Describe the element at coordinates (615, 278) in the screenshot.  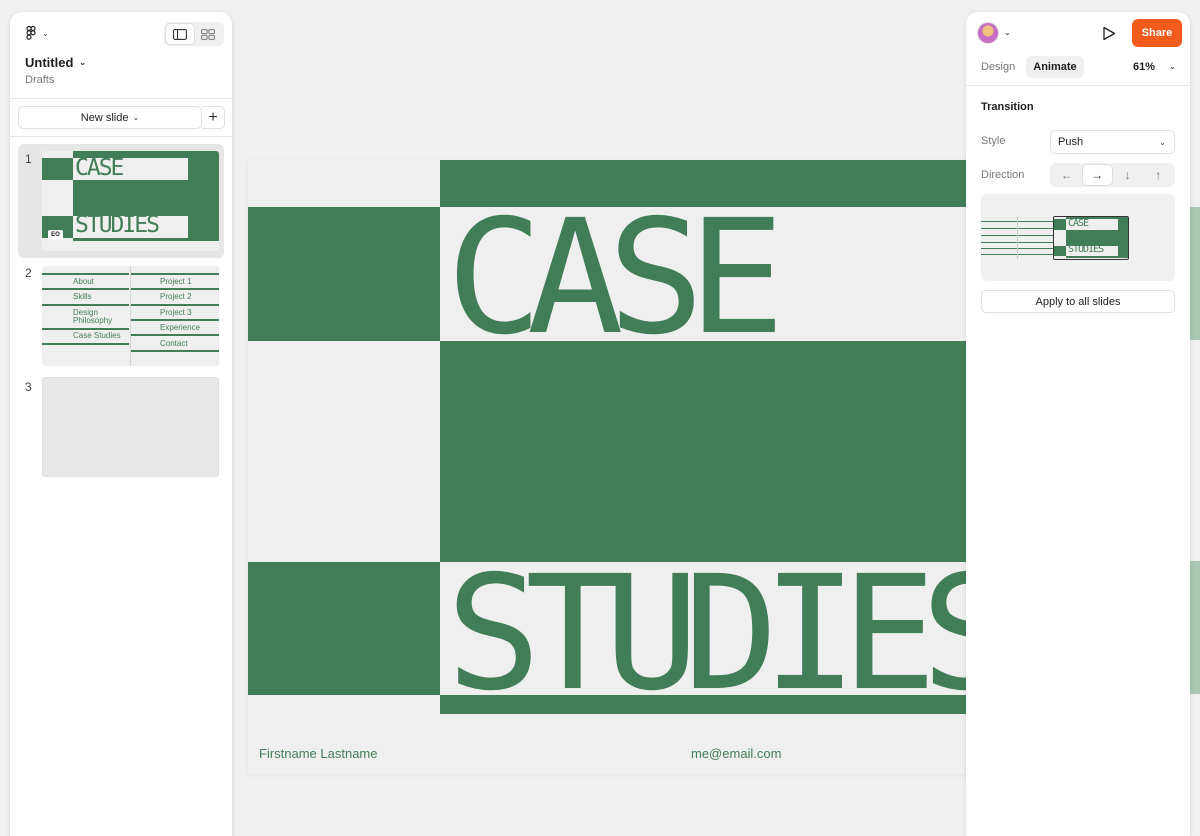
I see `slide-title-top: CASE` at that location.